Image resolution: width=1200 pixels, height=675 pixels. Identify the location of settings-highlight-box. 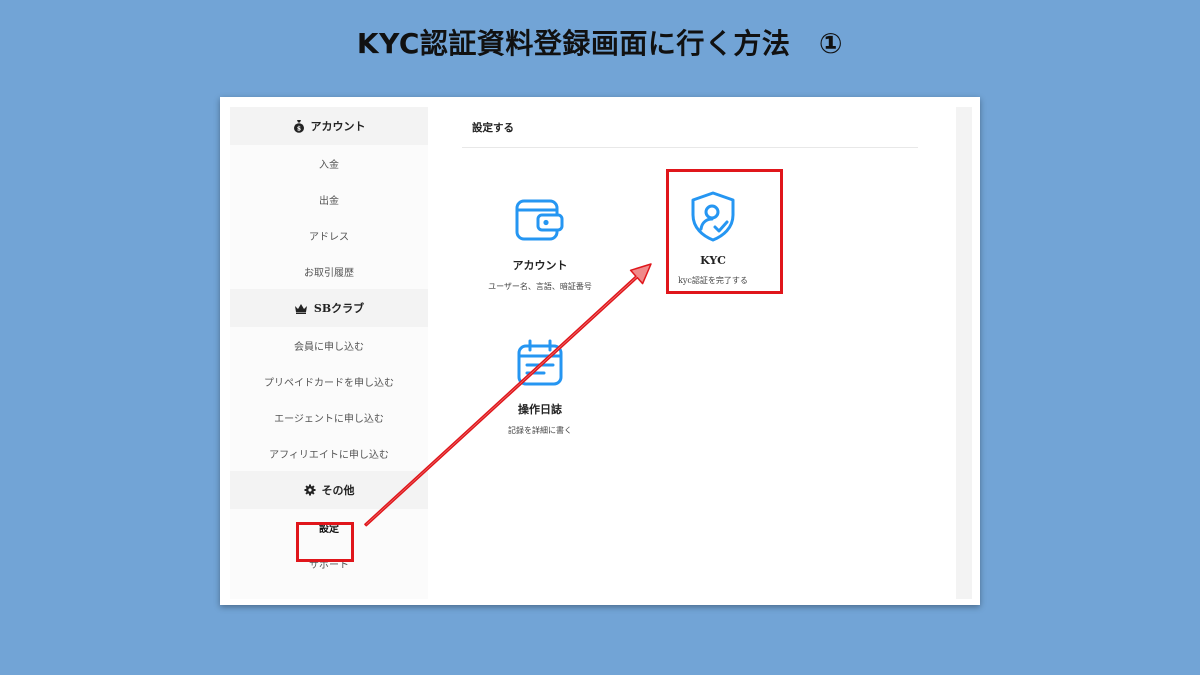
(325, 542).